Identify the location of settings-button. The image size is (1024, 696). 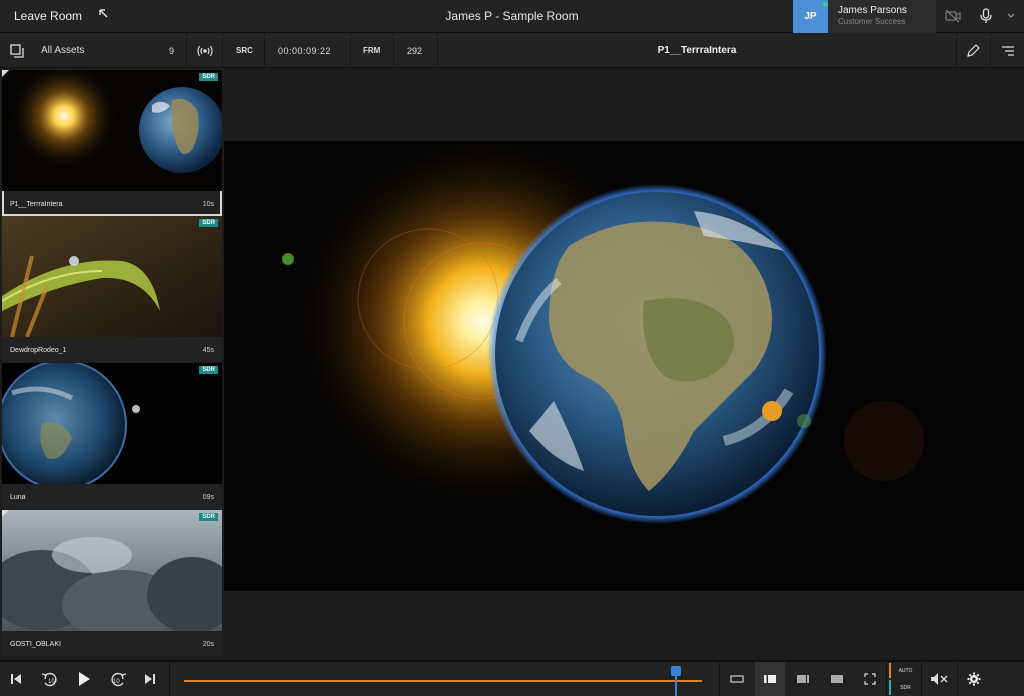
(974, 679).